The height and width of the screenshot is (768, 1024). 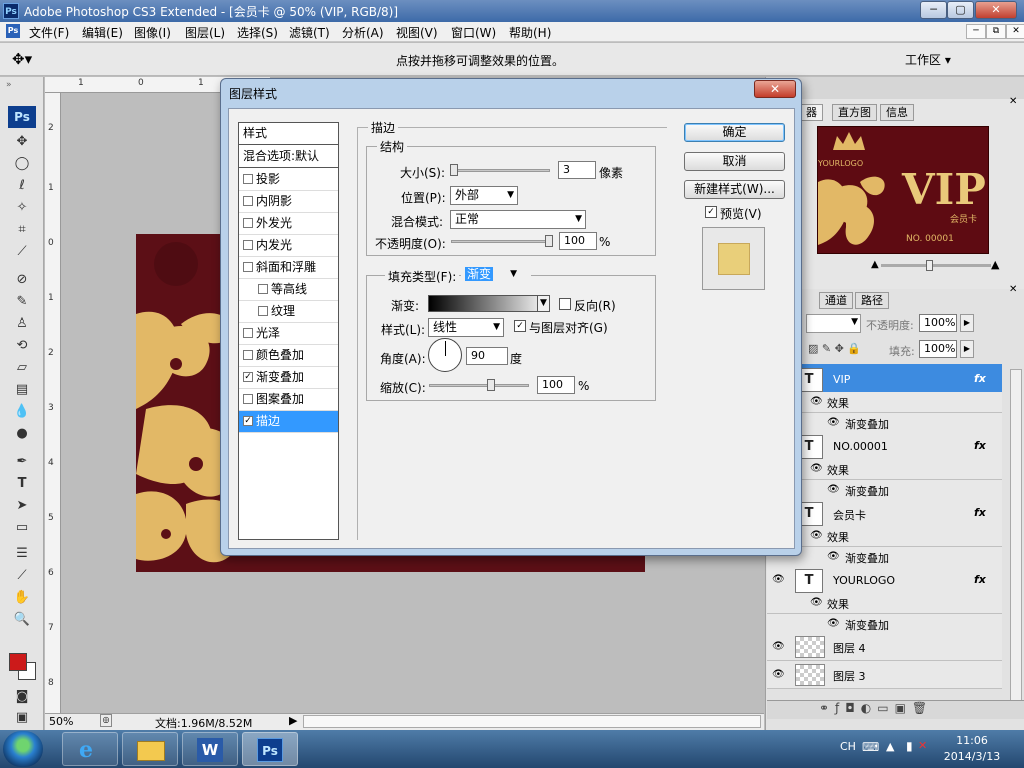 What do you see at coordinates (530, 32) in the screenshot?
I see `menu-help: 帮助(H)` at bounding box center [530, 32].